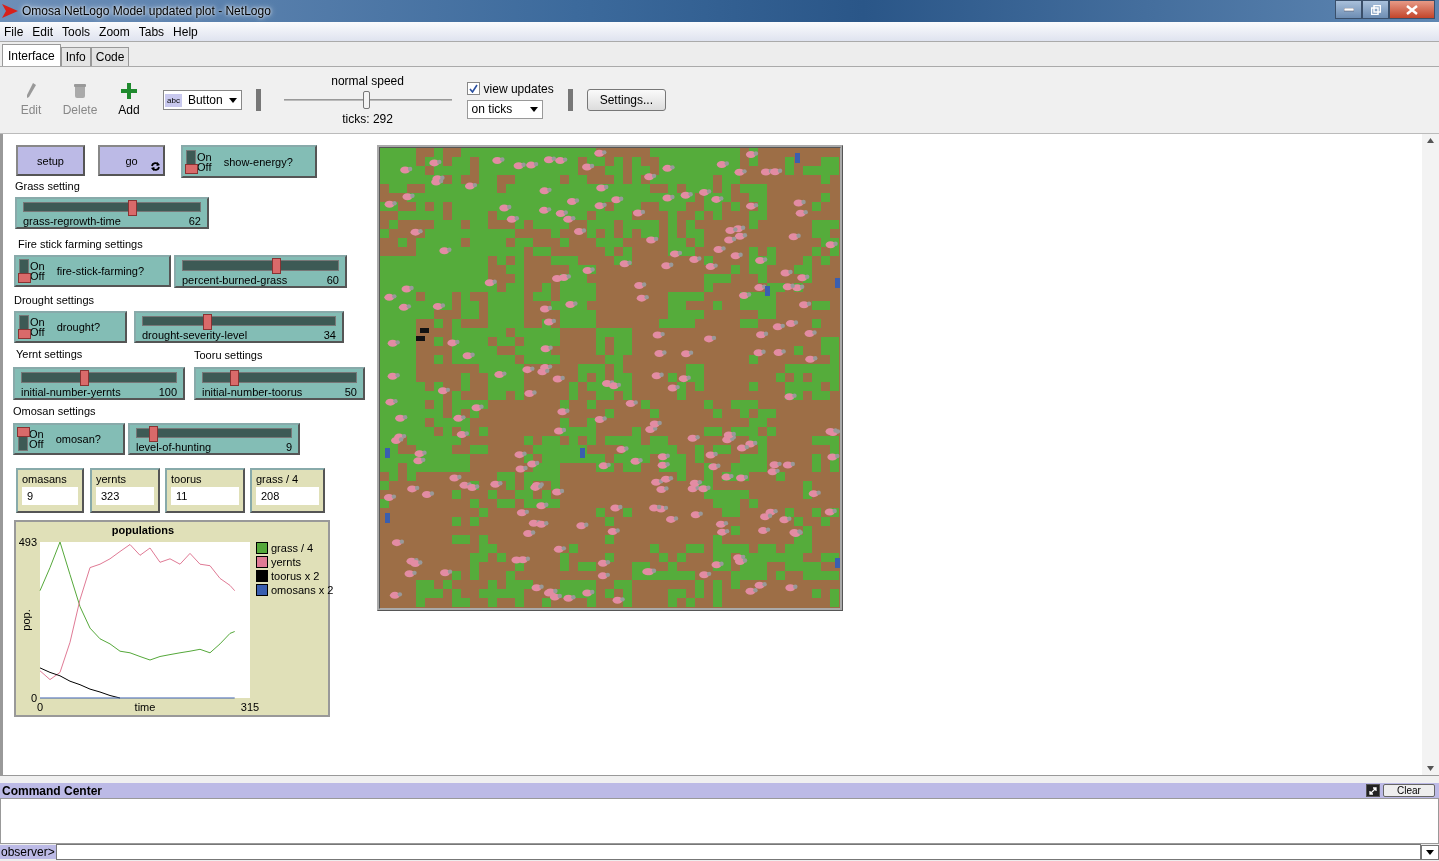 The width and height of the screenshot is (1439, 861). What do you see at coordinates (33, 698) in the screenshot?
I see `y-tick-label: 0` at bounding box center [33, 698].